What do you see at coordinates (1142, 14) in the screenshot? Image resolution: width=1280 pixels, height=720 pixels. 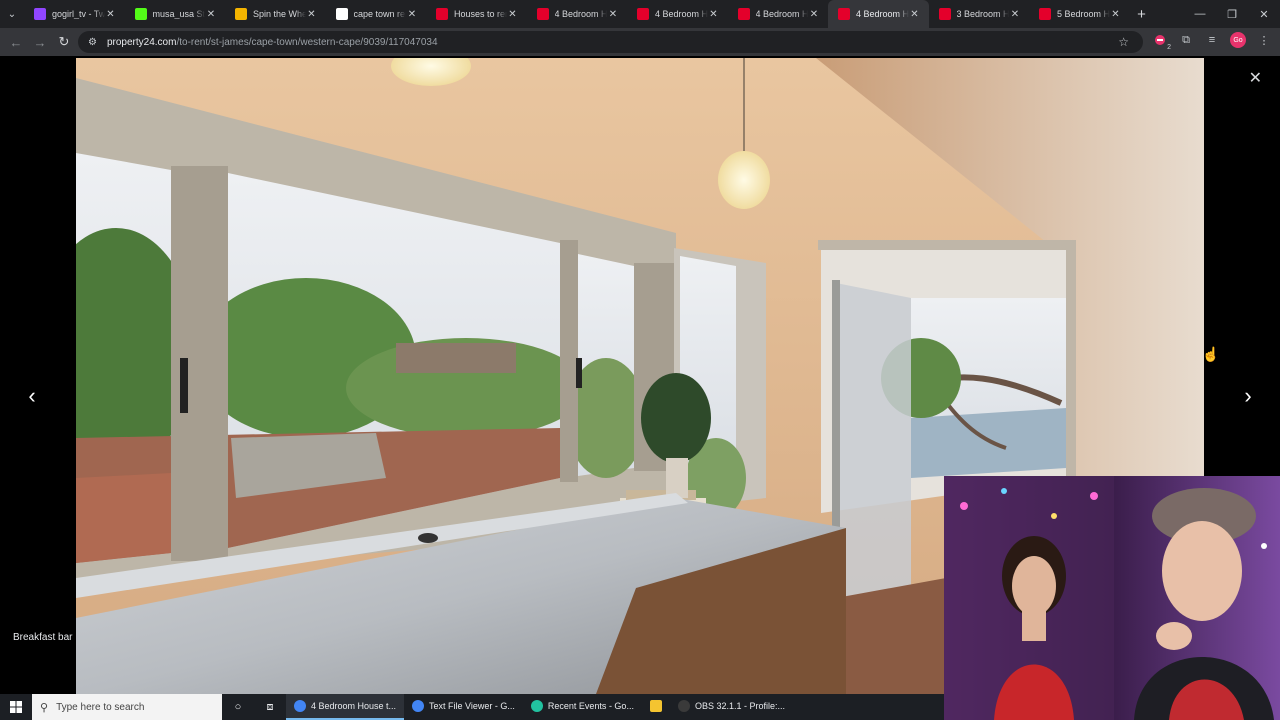 I see `new-tab-plus-icon: +` at bounding box center [1142, 14].